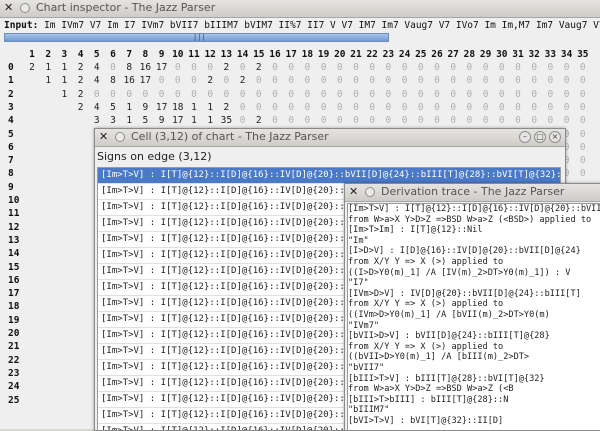 The width and height of the screenshot is (600, 431). I want to click on chart-cell: 18, so click(178, 107).